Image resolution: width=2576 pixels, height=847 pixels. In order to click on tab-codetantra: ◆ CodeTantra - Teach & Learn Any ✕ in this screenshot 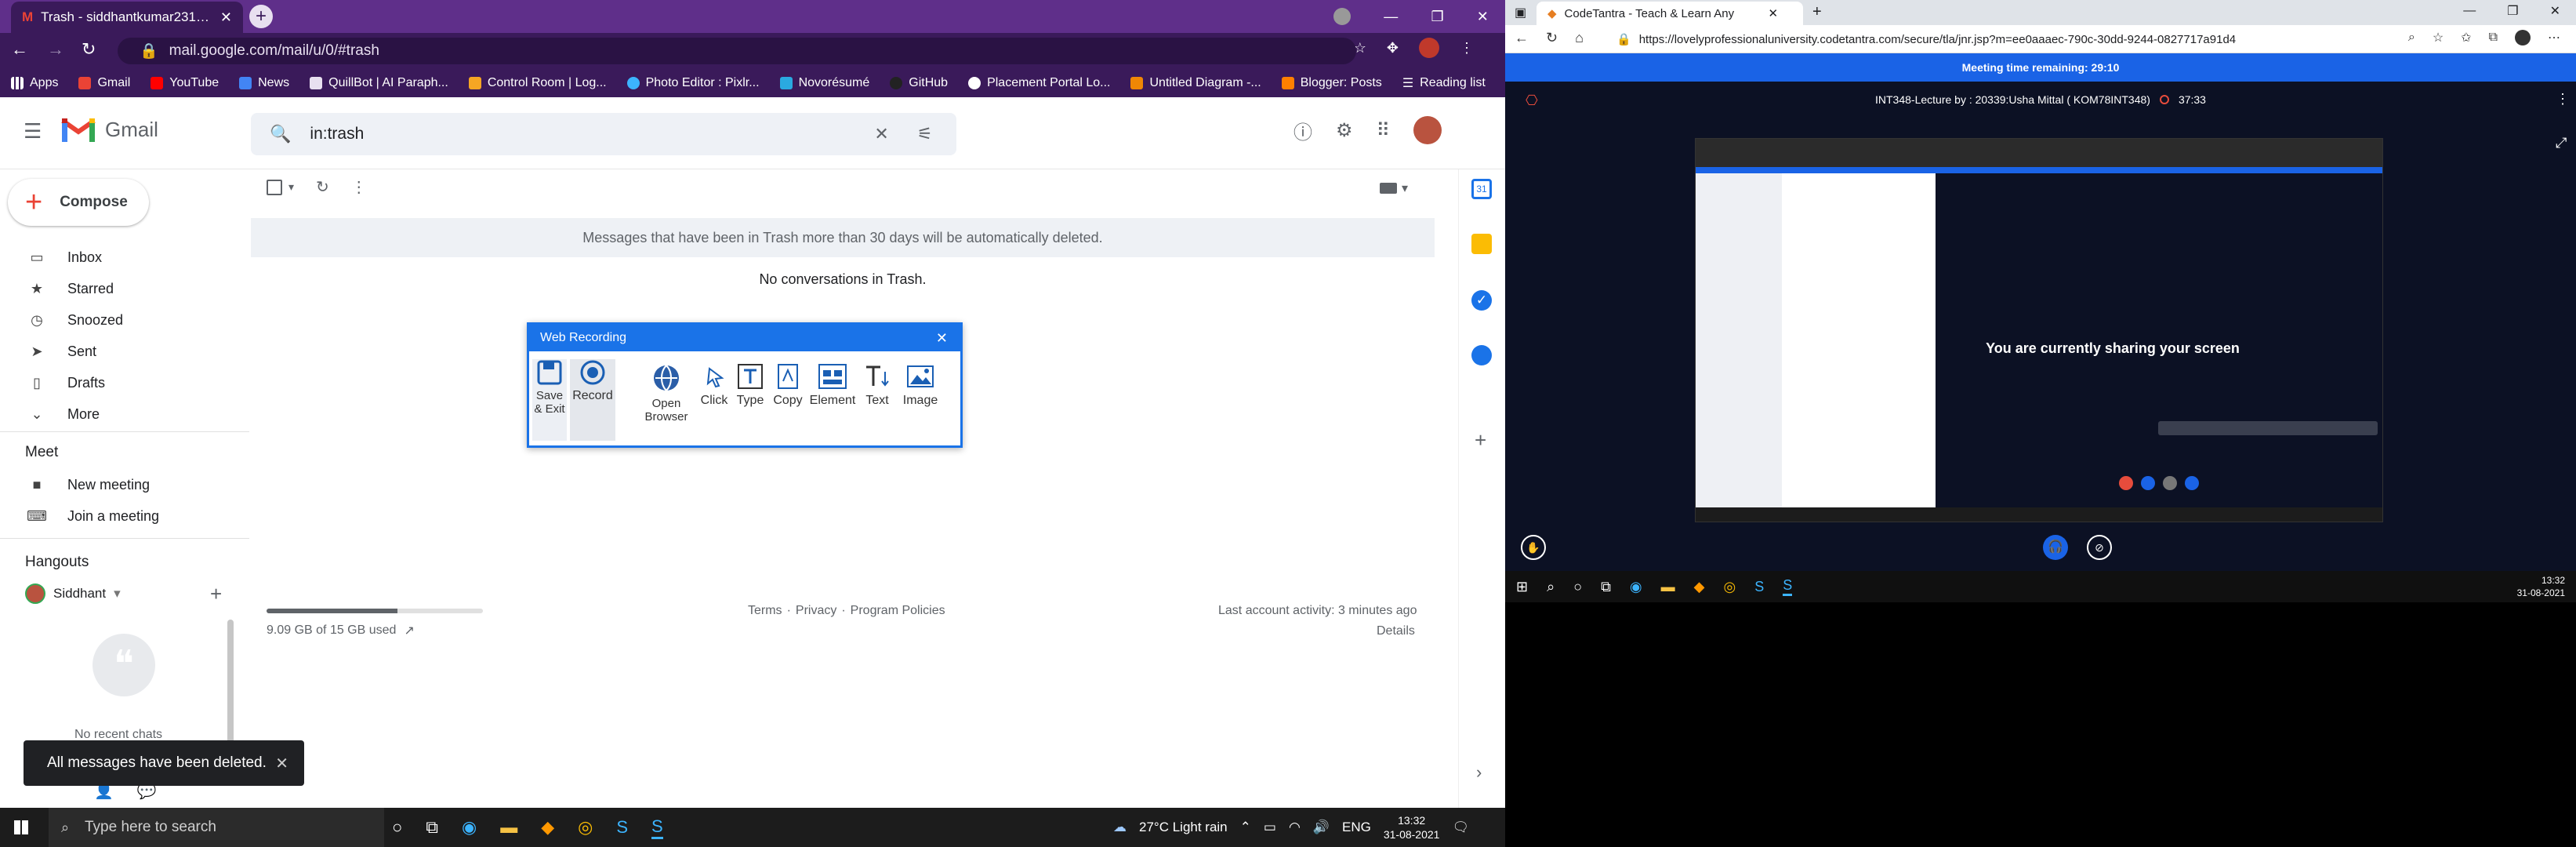, I will do `click(1670, 13)`.